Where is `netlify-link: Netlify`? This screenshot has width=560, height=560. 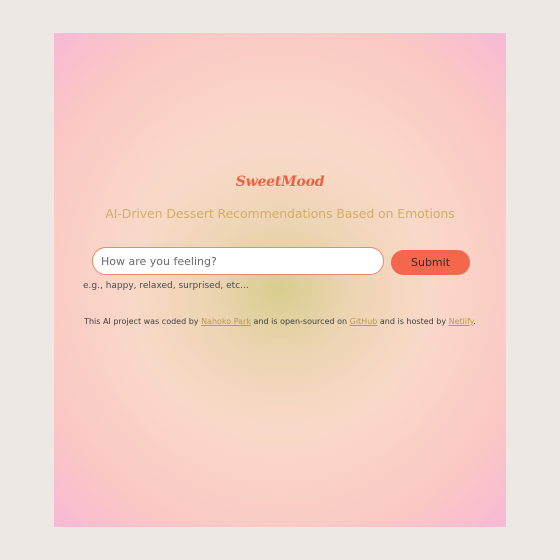
netlify-link: Netlify is located at coordinates (461, 321).